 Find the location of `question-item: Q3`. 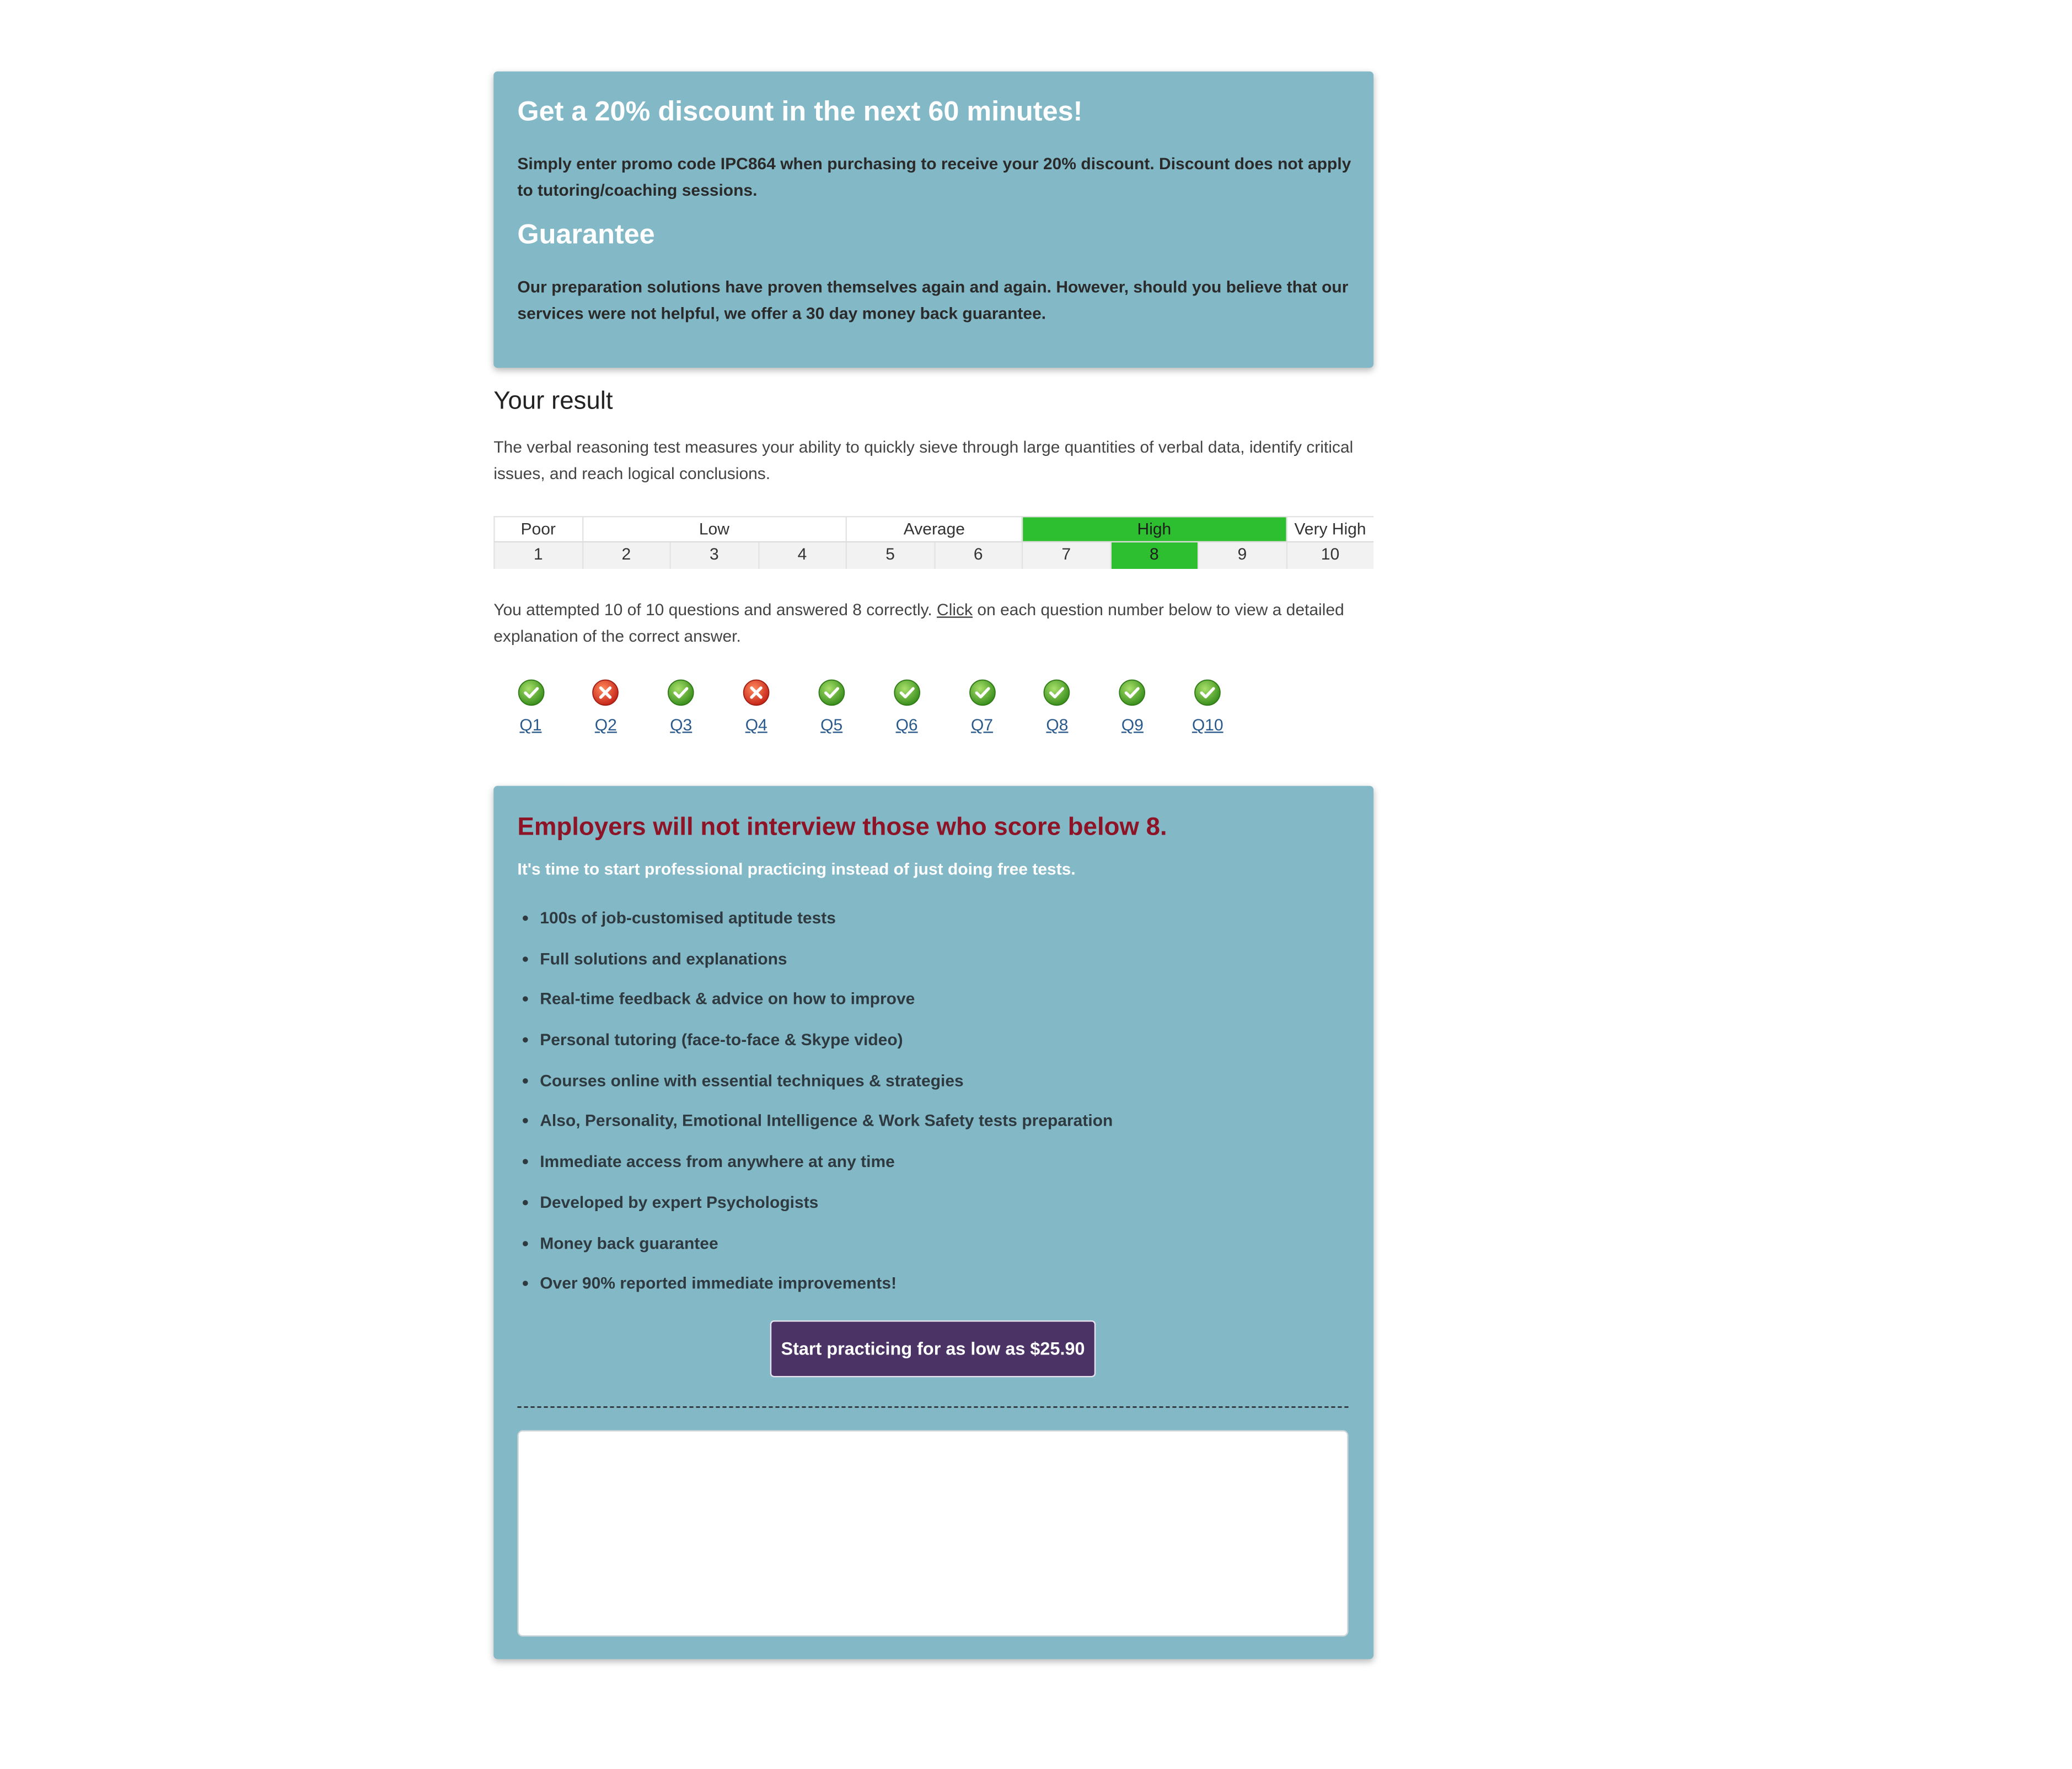

question-item: Q3 is located at coordinates (680, 706).